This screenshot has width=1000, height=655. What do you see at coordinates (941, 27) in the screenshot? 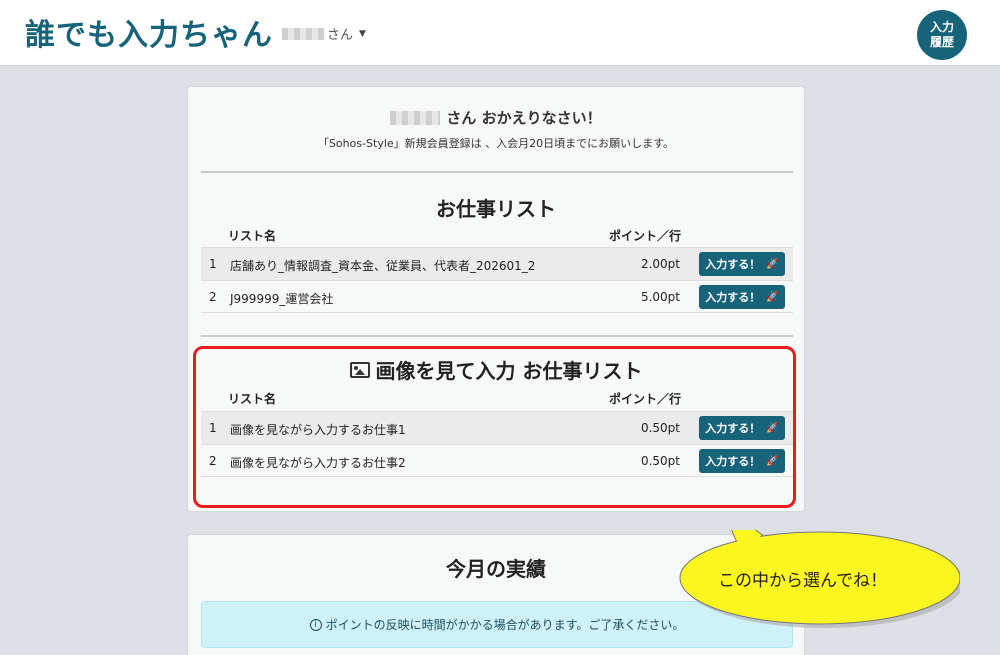
I see `history-label-line1: 入力` at bounding box center [941, 27].